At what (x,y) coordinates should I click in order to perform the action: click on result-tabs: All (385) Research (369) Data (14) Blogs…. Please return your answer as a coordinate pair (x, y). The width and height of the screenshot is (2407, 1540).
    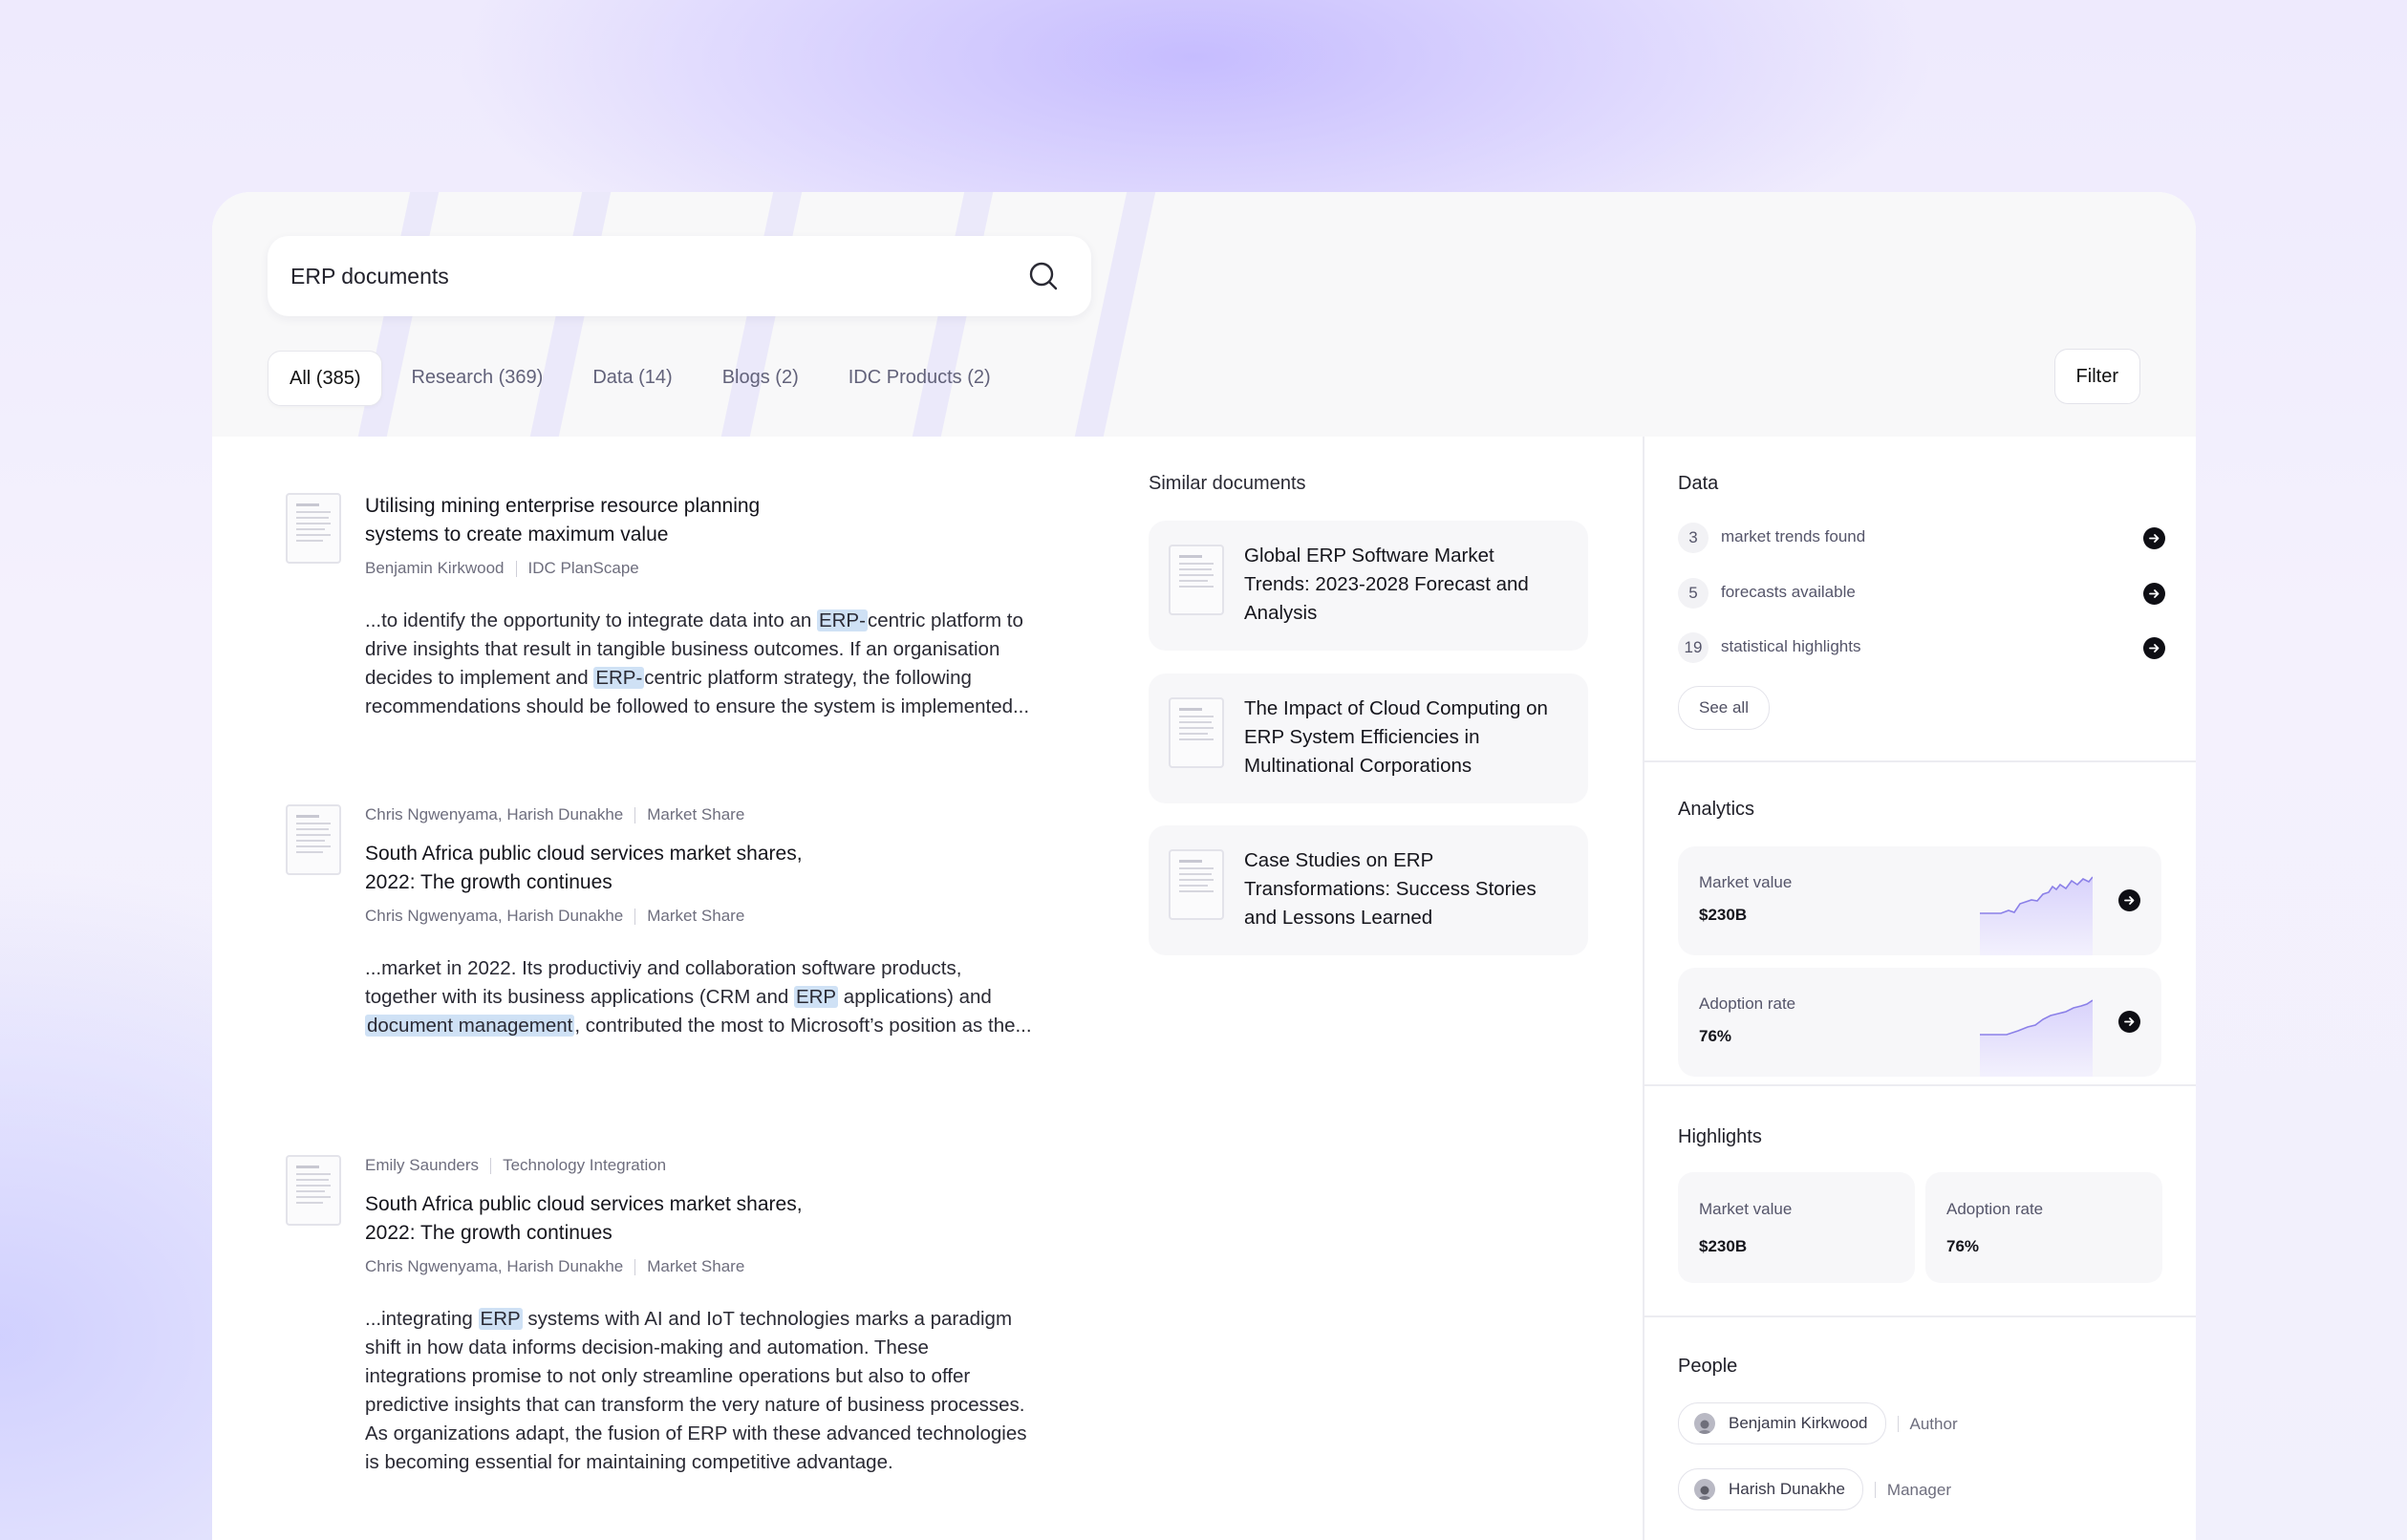
    Looking at the image, I should click on (640, 379).